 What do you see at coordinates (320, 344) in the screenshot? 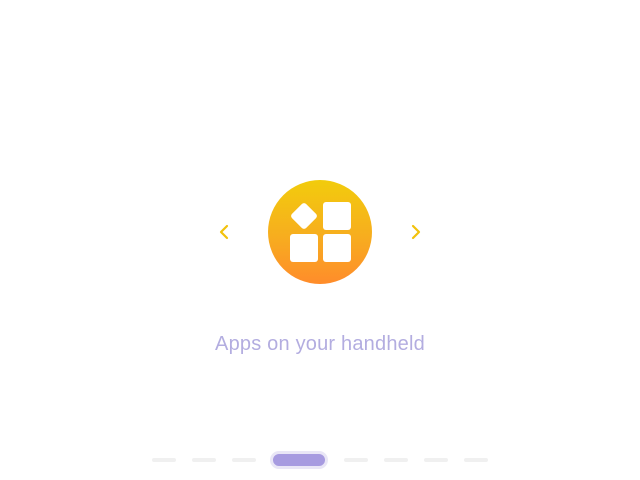
I see `feature-caption: Apps on your handheld` at bounding box center [320, 344].